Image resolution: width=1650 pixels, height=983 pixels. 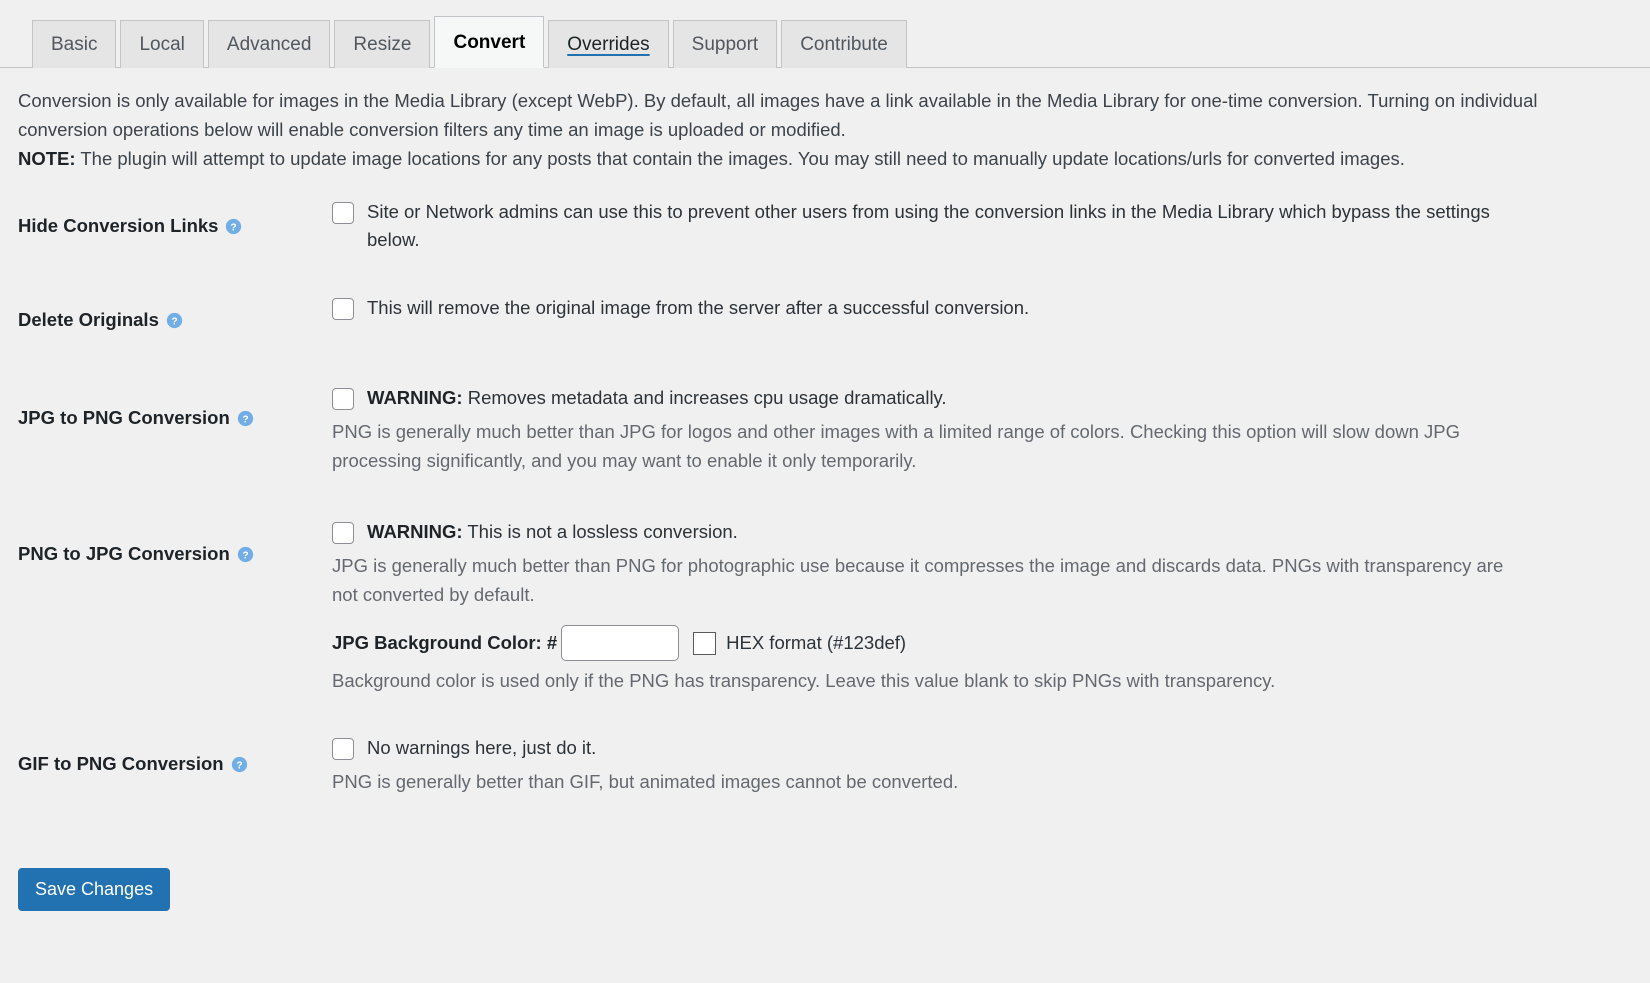 I want to click on png-to-jpg-label-text: PNG to JPG Conversion, so click(x=124, y=553).